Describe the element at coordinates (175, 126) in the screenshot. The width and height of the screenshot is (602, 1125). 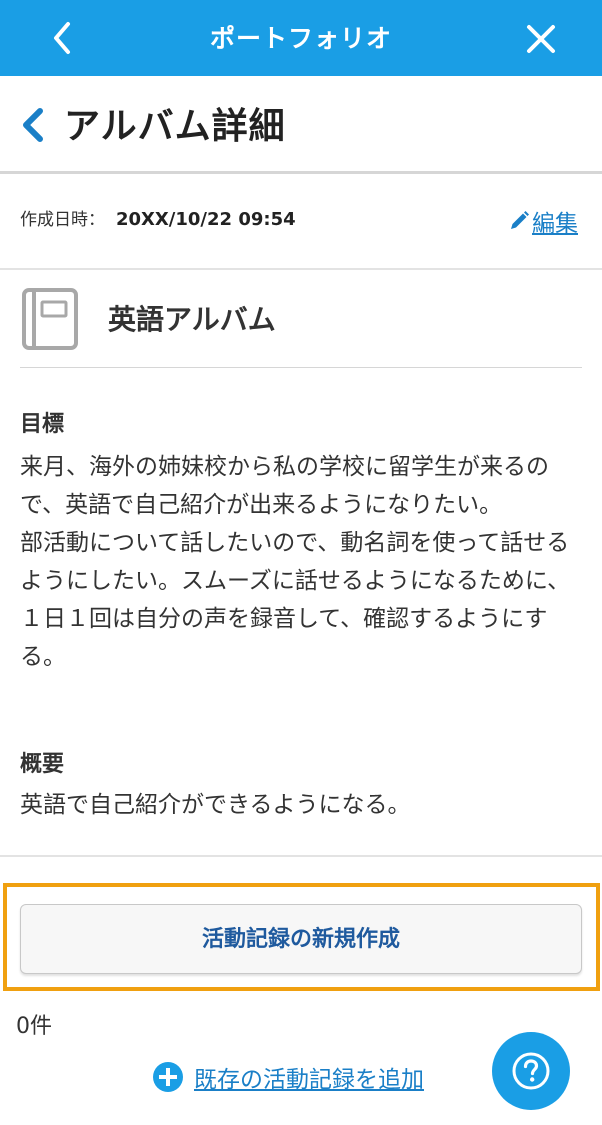
I see `page-title: アルバム詳細` at that location.